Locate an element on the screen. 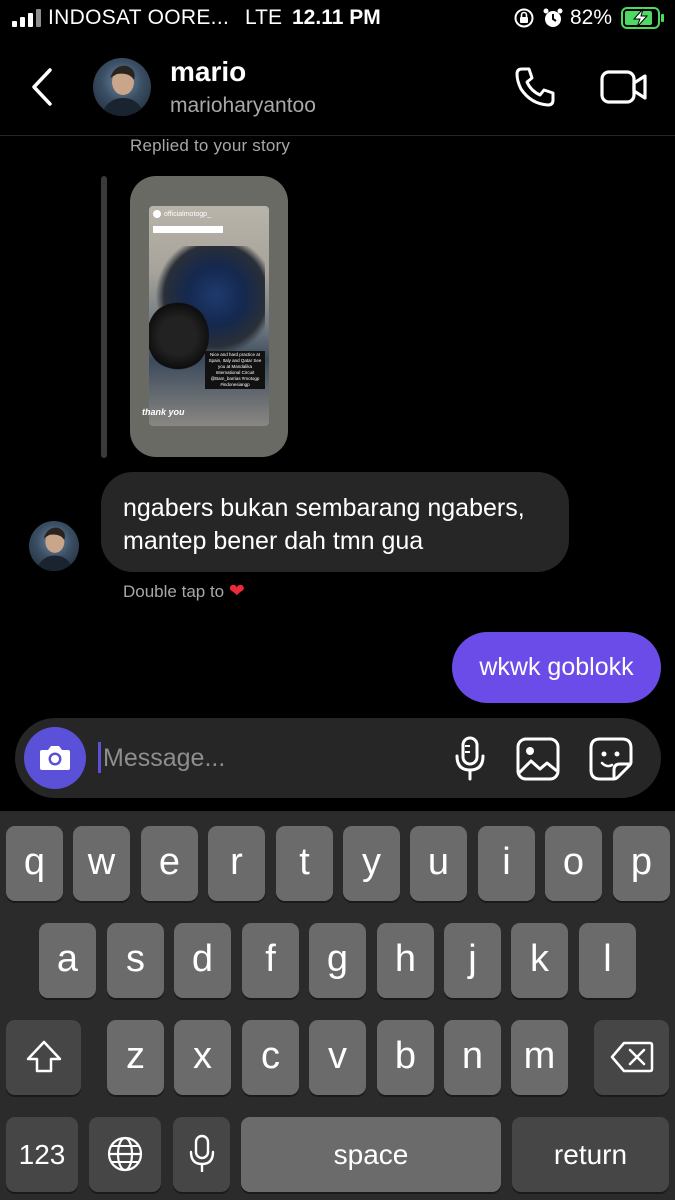 The width and height of the screenshot is (675, 1200). gallery-icon is located at coordinates (538, 759).